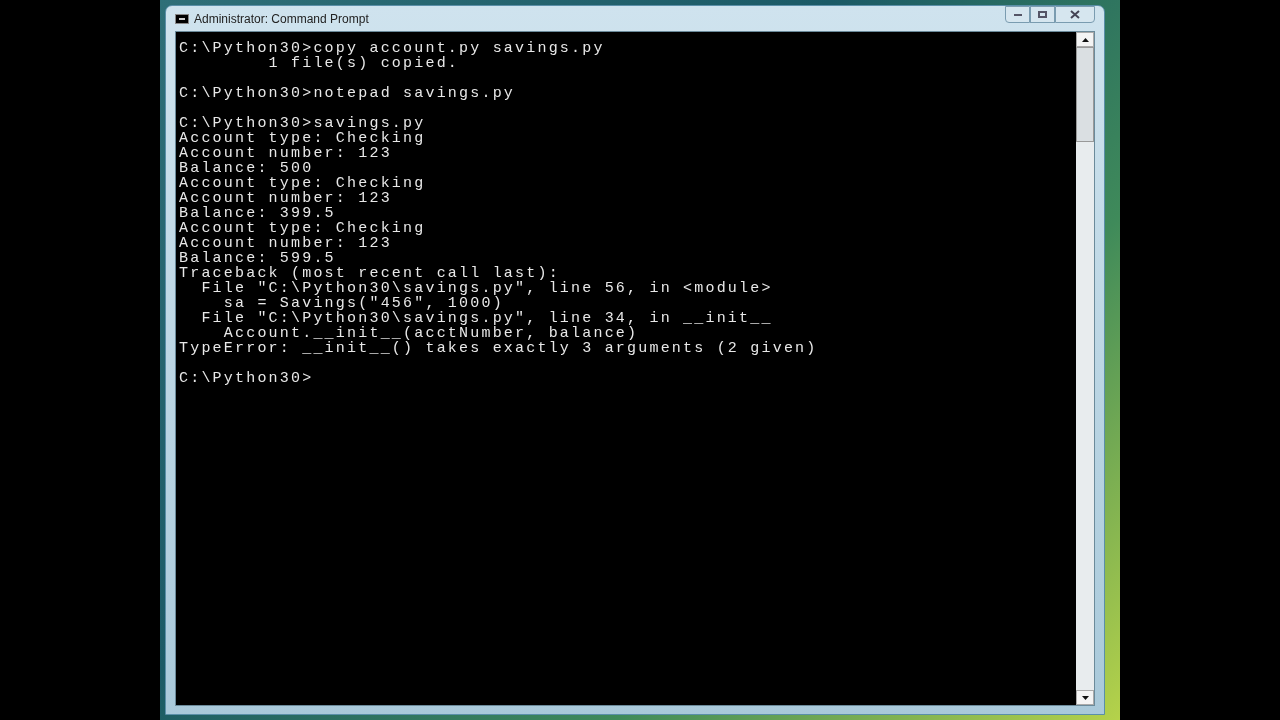 Image resolution: width=1280 pixels, height=720 pixels. Describe the element at coordinates (257, 258) in the screenshot. I see `console-line: Balance: 599.5` at that location.